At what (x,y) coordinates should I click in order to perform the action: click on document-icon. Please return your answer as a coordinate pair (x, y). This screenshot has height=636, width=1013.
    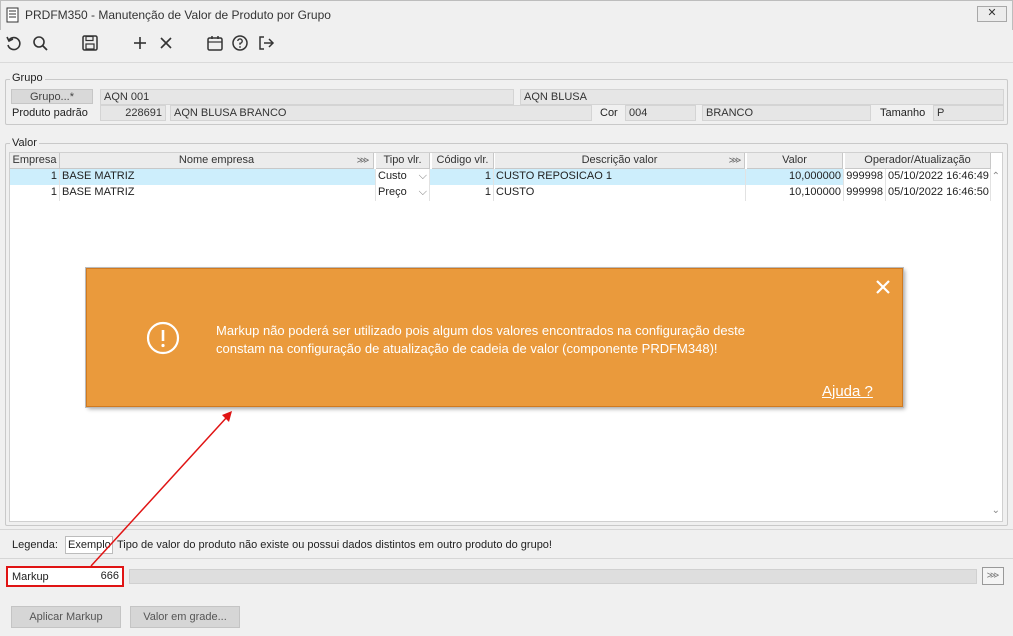
    Looking at the image, I should click on (12, 15).